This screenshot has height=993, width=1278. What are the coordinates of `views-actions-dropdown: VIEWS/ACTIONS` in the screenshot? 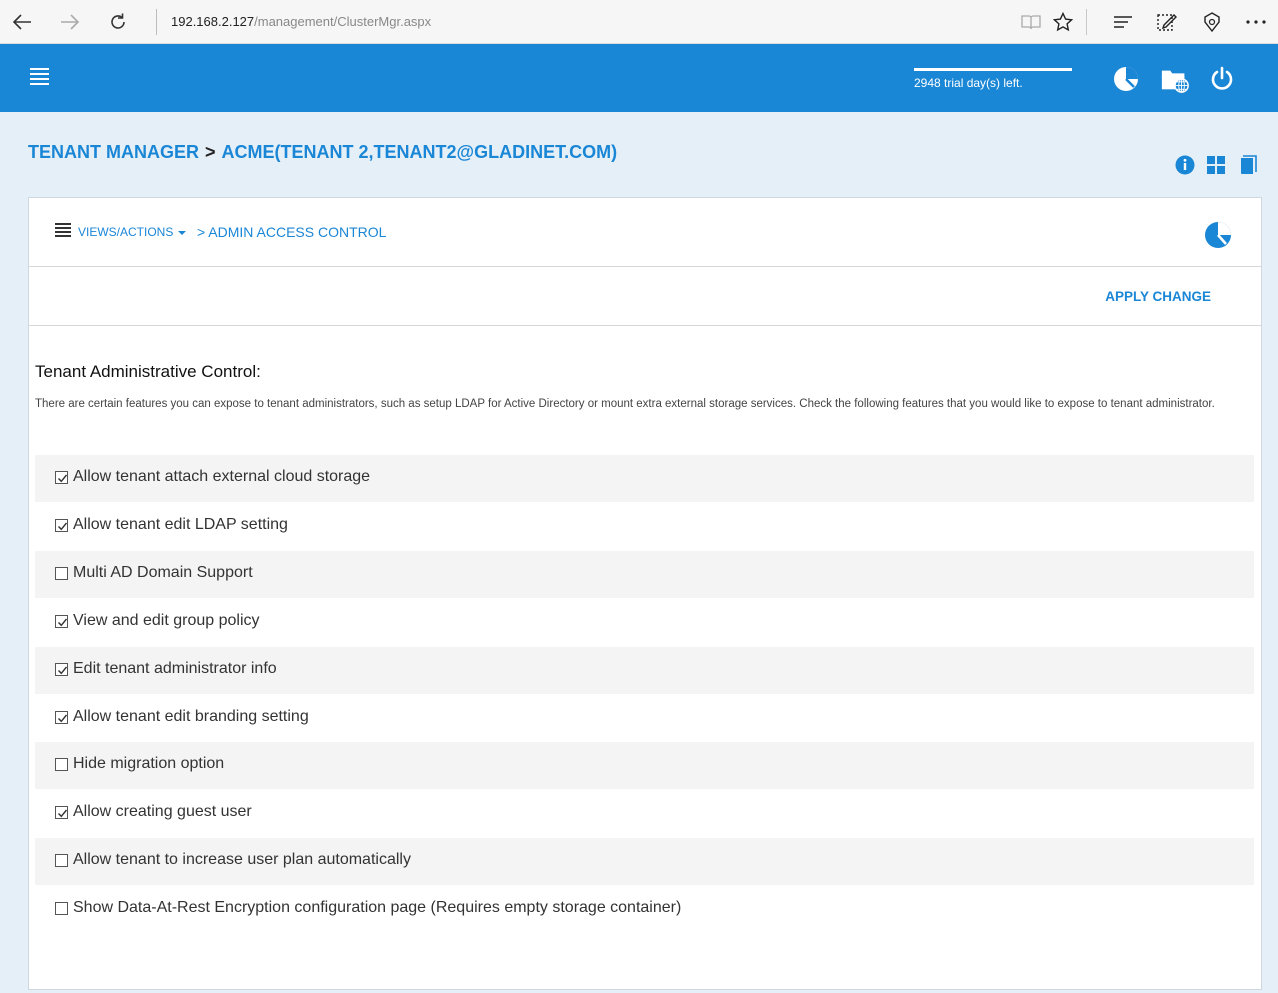 It's located at (132, 232).